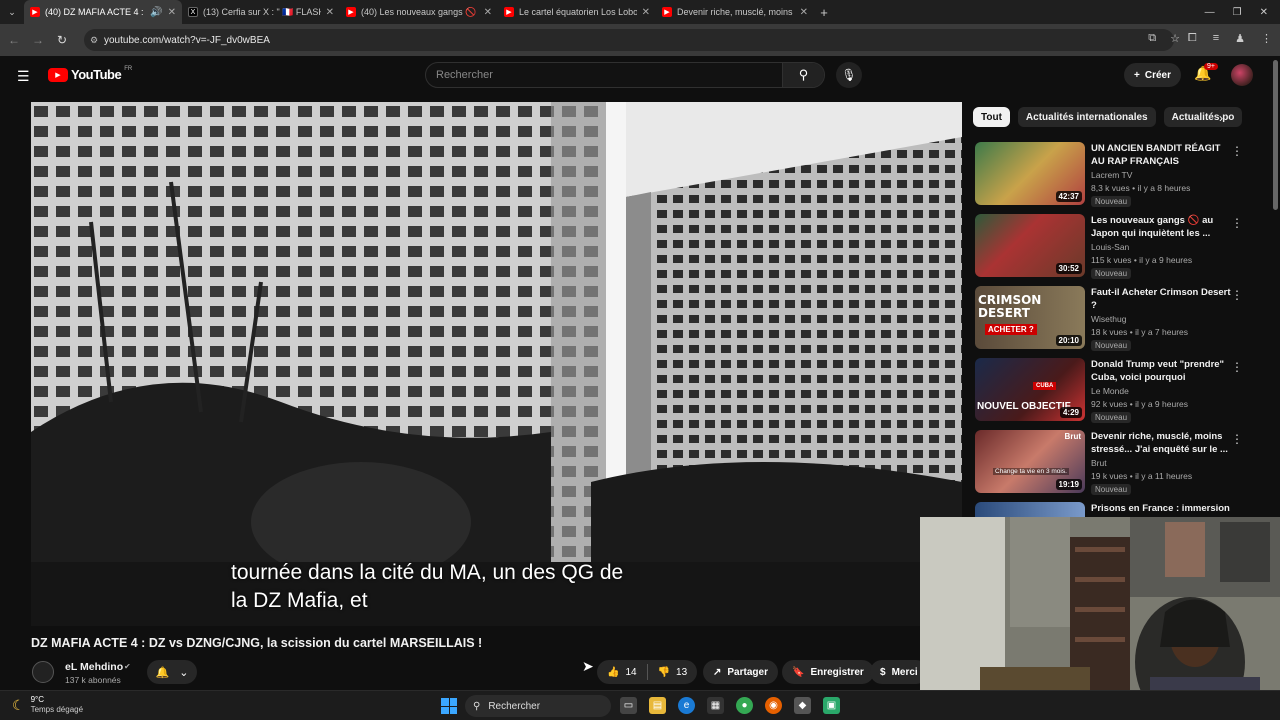 The width and height of the screenshot is (1280, 720). Describe the element at coordinates (449, 706) in the screenshot. I see `windows-start-icon` at that location.